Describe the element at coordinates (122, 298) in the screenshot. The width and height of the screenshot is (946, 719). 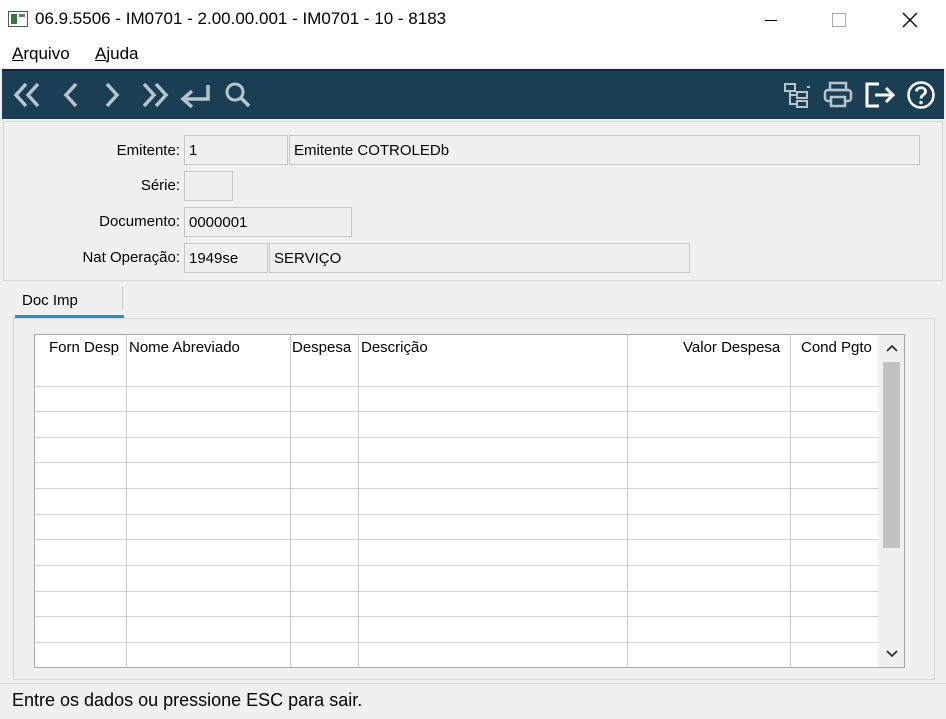
I see `tab-separator` at that location.